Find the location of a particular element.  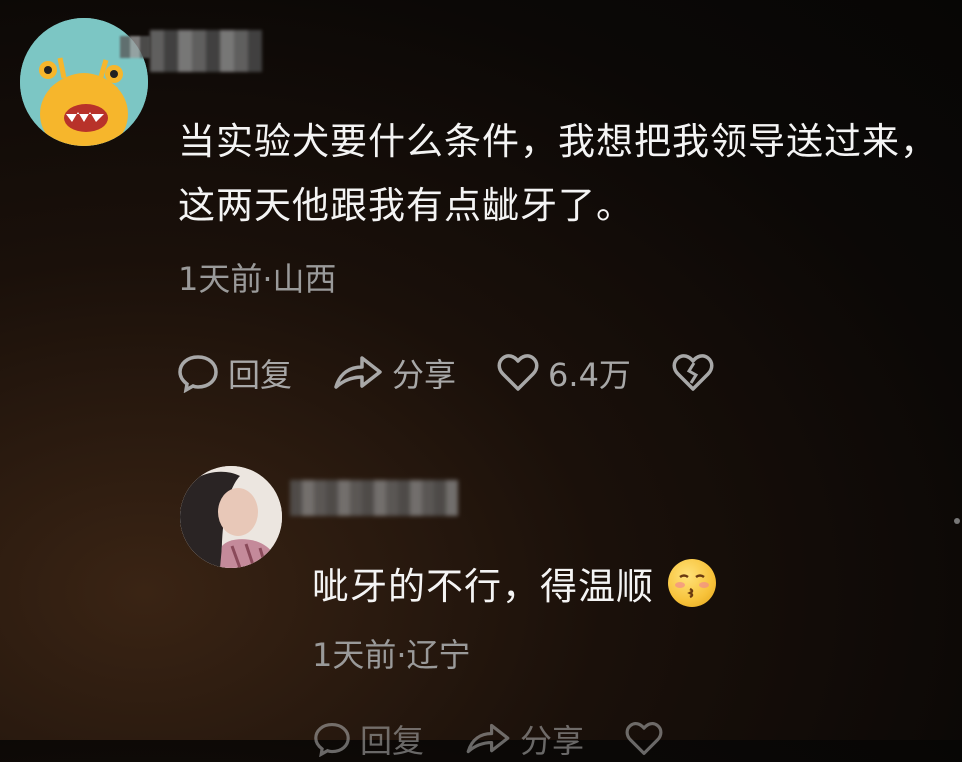

dislike-button is located at coordinates (697, 373).